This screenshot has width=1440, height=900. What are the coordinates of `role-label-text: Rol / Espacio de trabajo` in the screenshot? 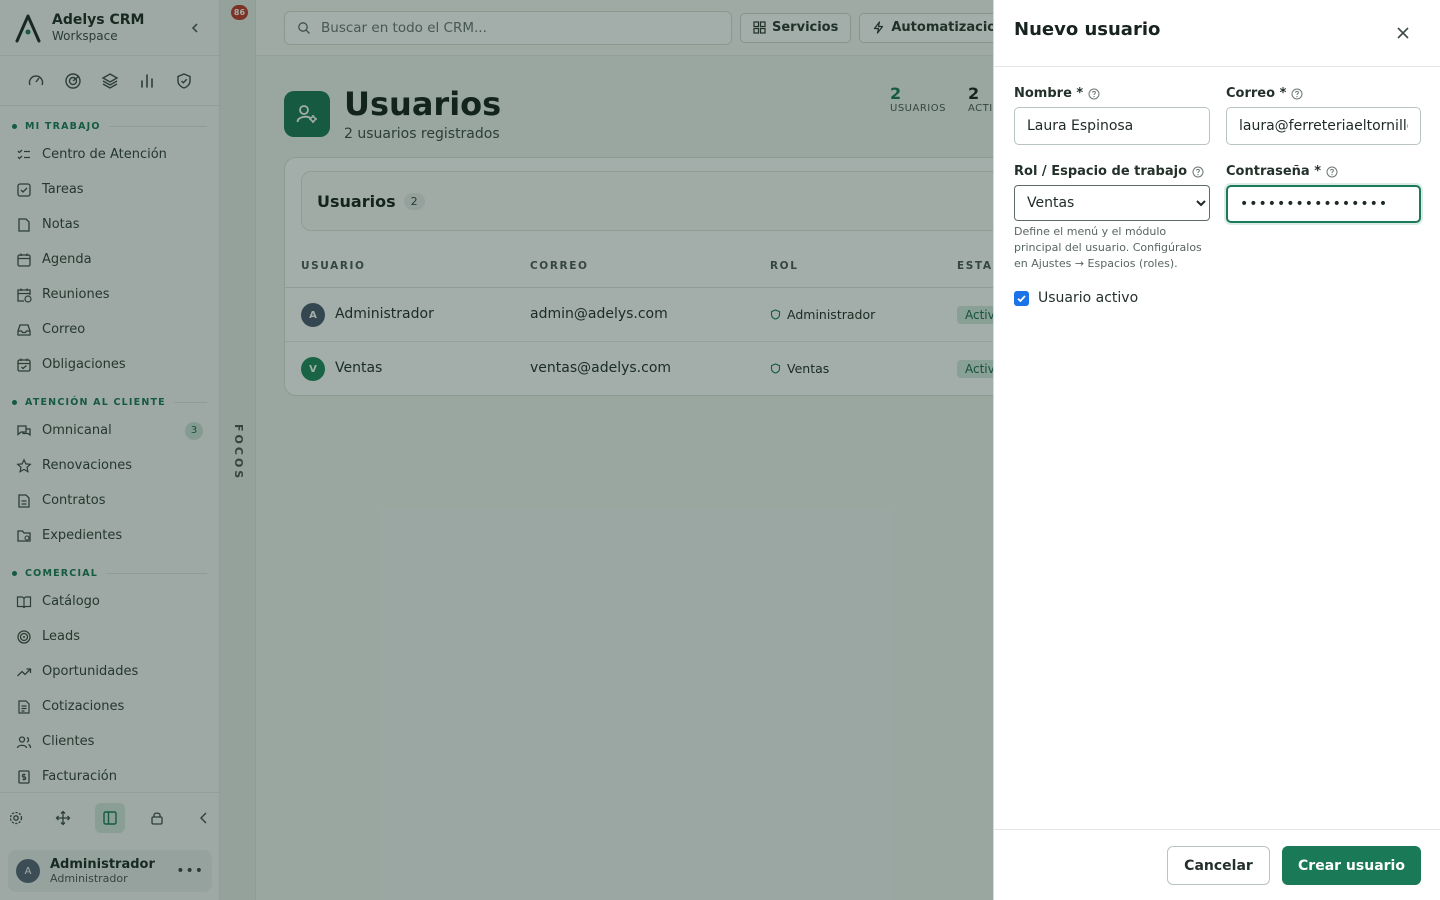 It's located at (1101, 171).